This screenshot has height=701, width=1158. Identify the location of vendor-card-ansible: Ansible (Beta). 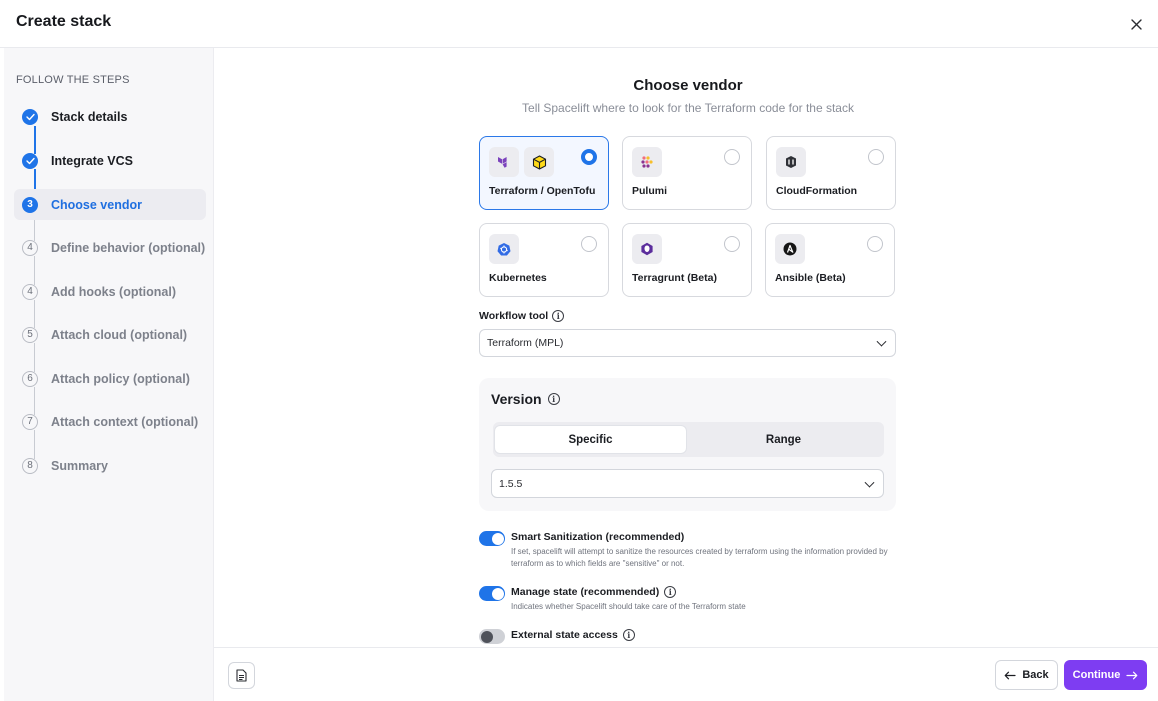
(830, 260).